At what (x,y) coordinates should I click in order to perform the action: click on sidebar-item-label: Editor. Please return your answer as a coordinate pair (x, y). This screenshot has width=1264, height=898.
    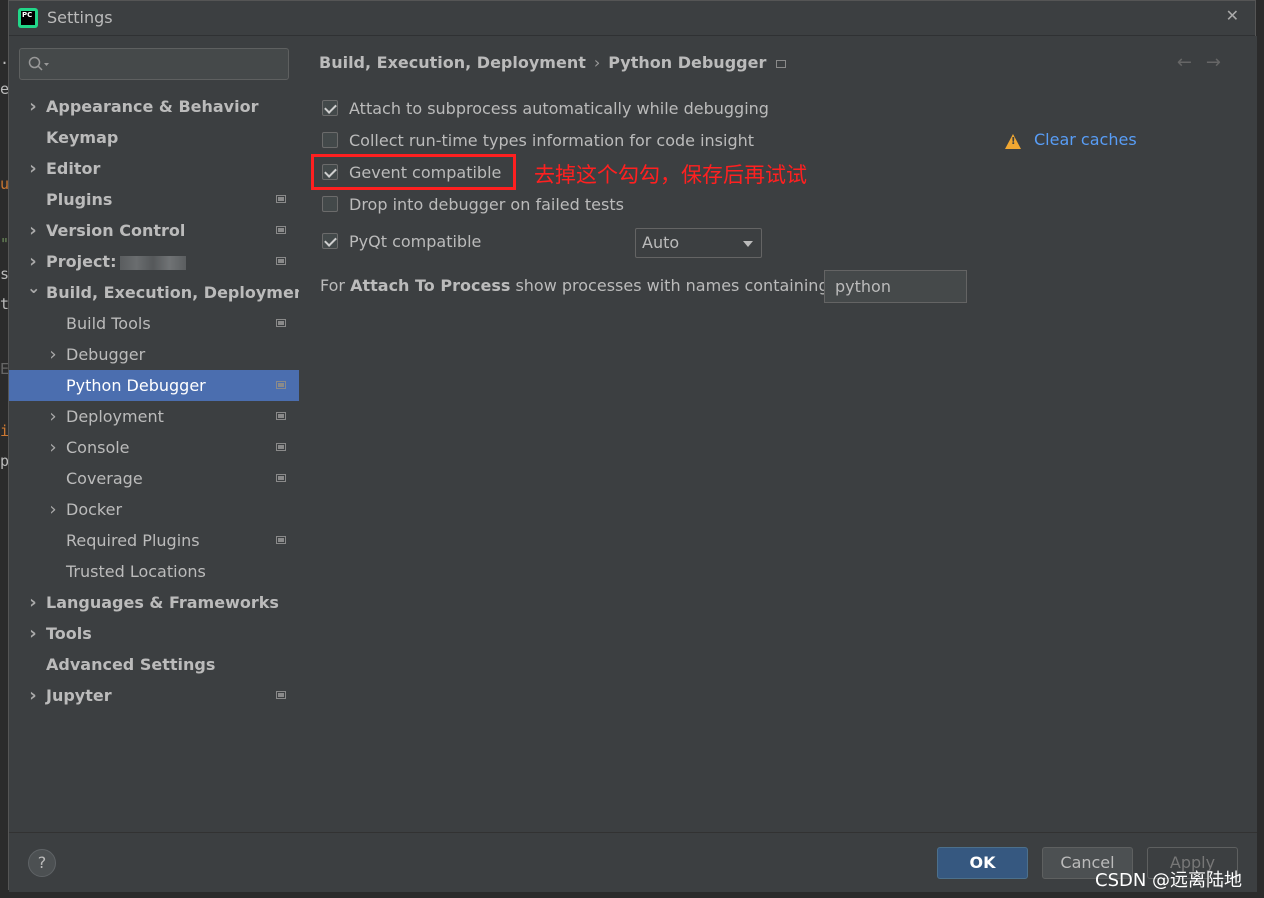
    Looking at the image, I should click on (73, 168).